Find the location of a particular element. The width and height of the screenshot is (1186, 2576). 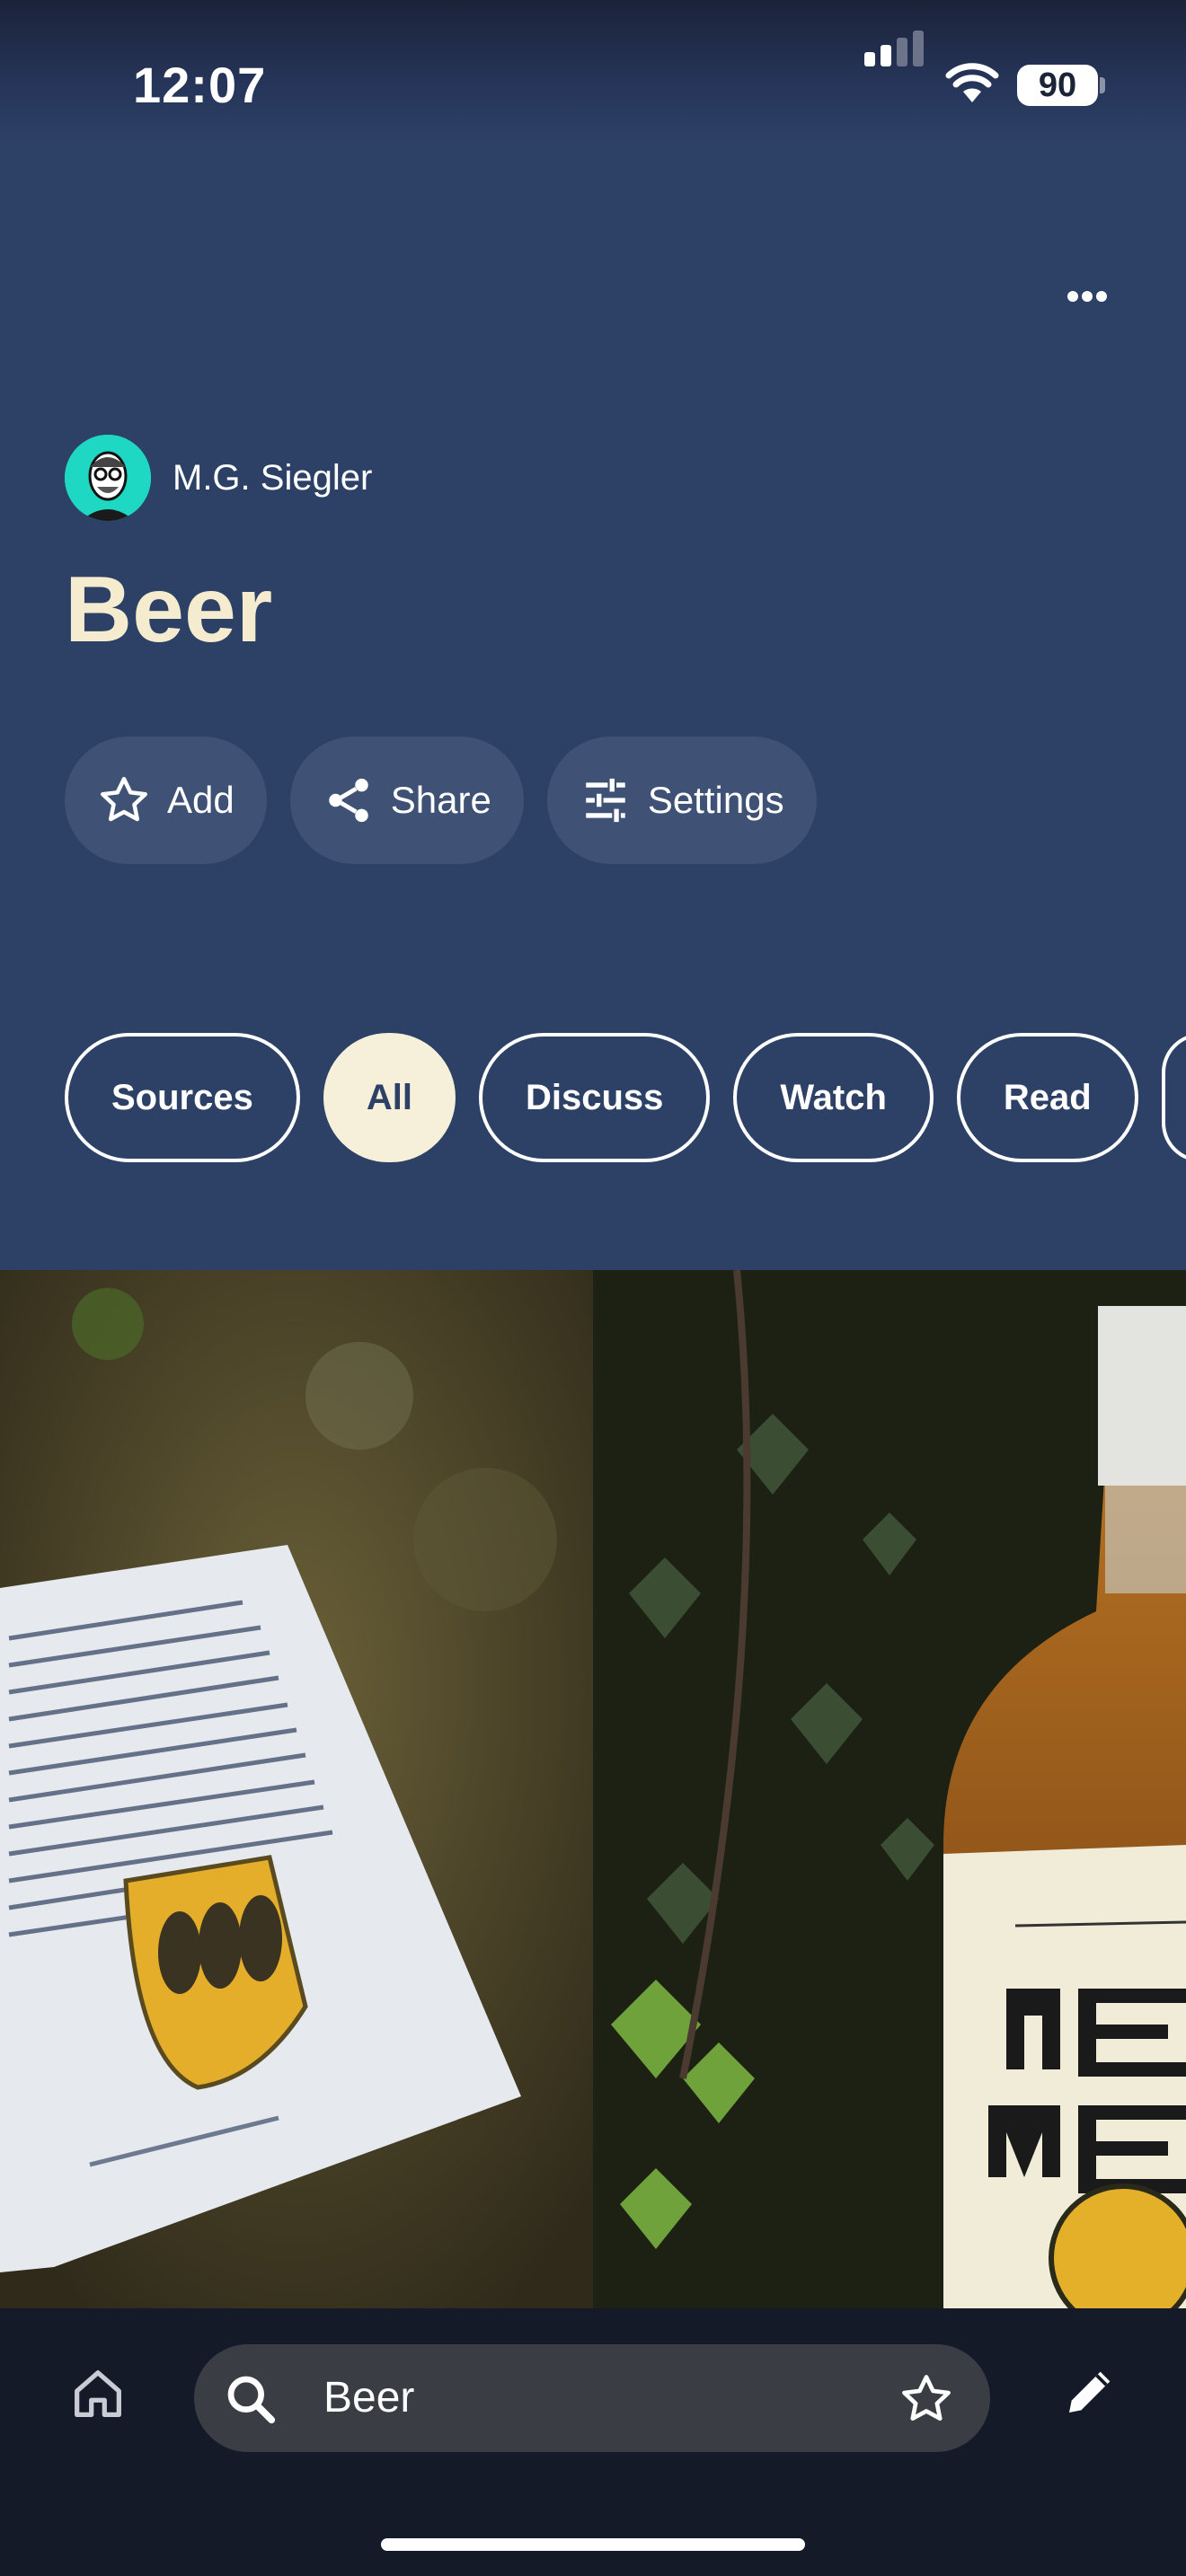

add-button-label: Add is located at coordinates (201, 800).